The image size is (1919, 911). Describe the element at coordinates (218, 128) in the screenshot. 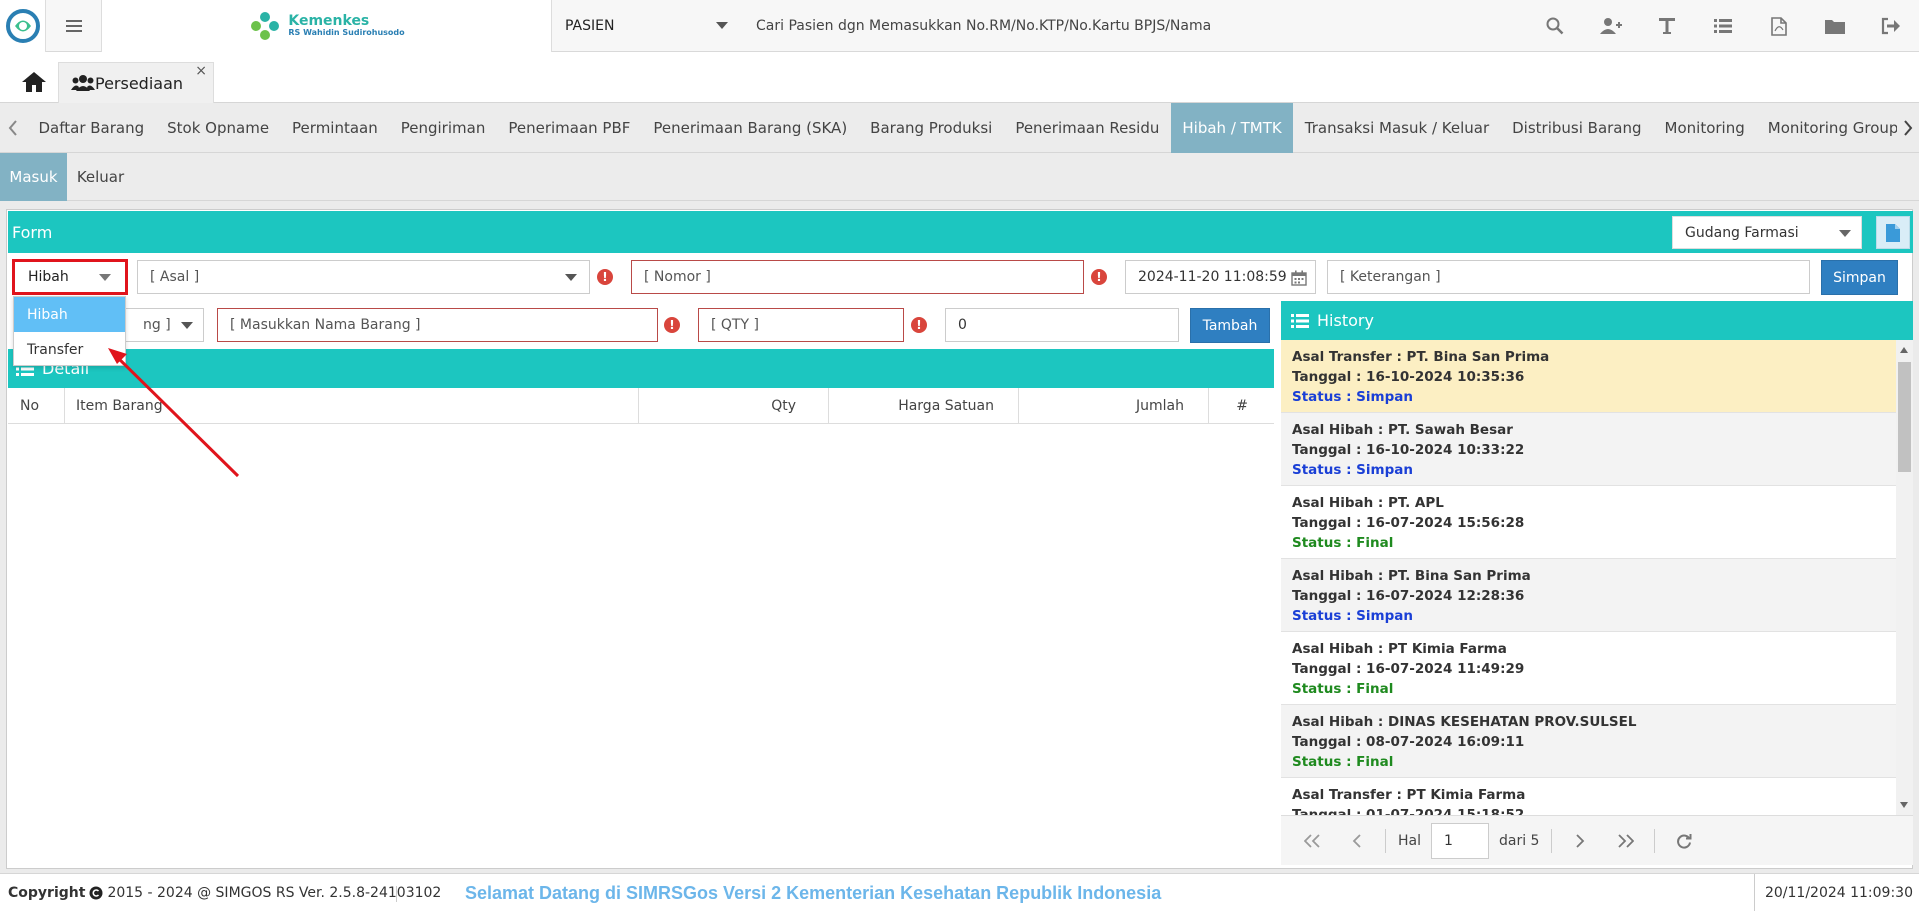

I see `menu-tab-item: Stok Opname` at that location.